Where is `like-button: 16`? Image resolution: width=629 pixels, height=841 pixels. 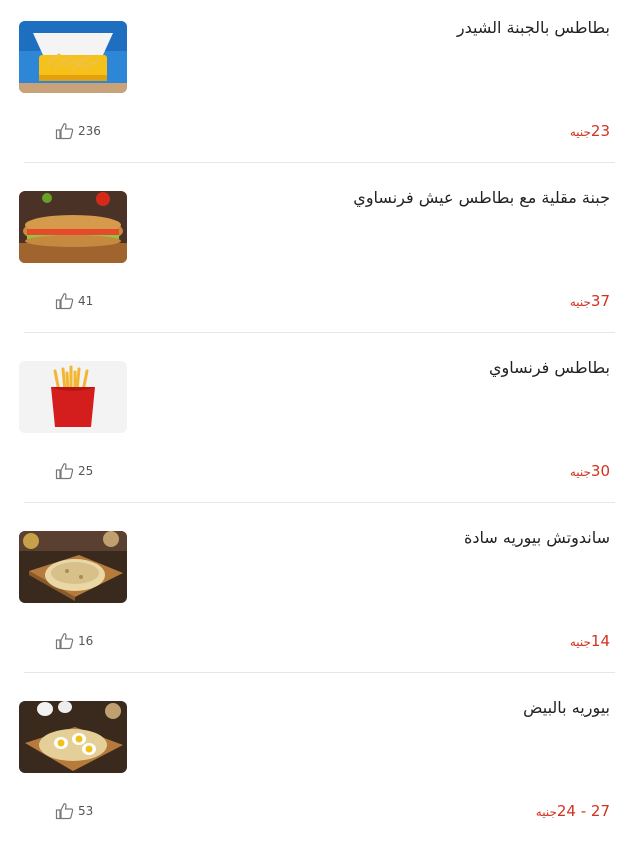 like-button: 16 is located at coordinates (74, 641).